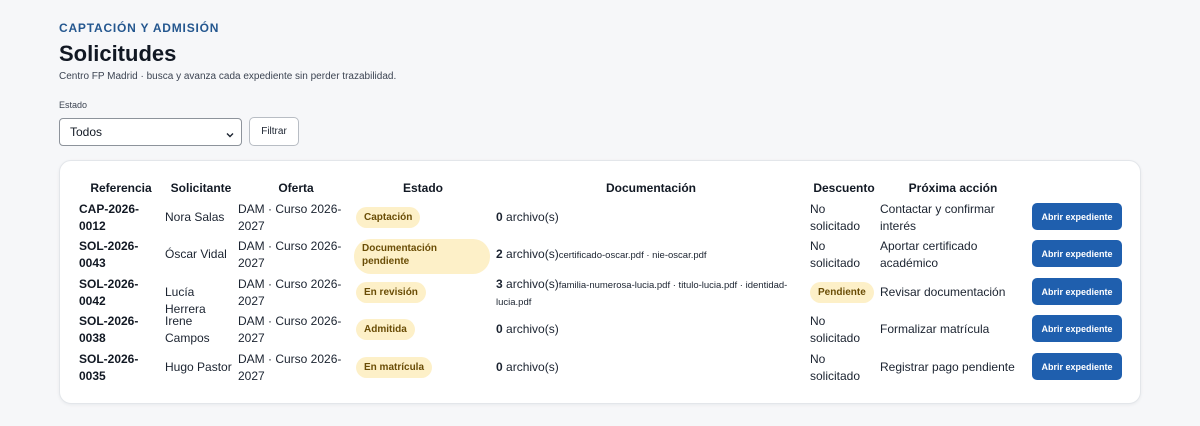 The width and height of the screenshot is (1200, 426). I want to click on chevron-down-icon, so click(230, 132).